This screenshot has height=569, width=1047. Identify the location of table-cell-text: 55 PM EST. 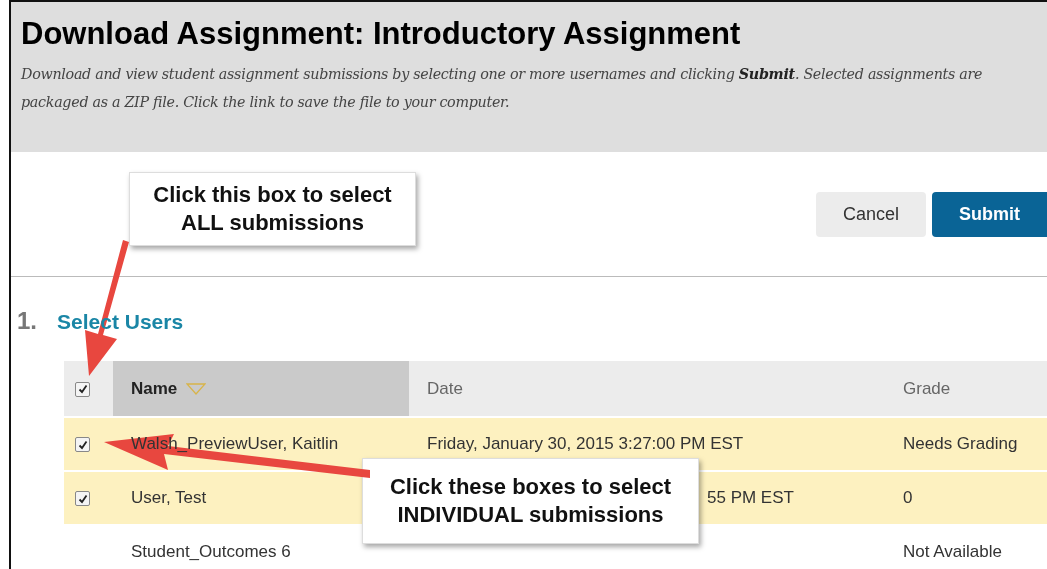
(750, 497).